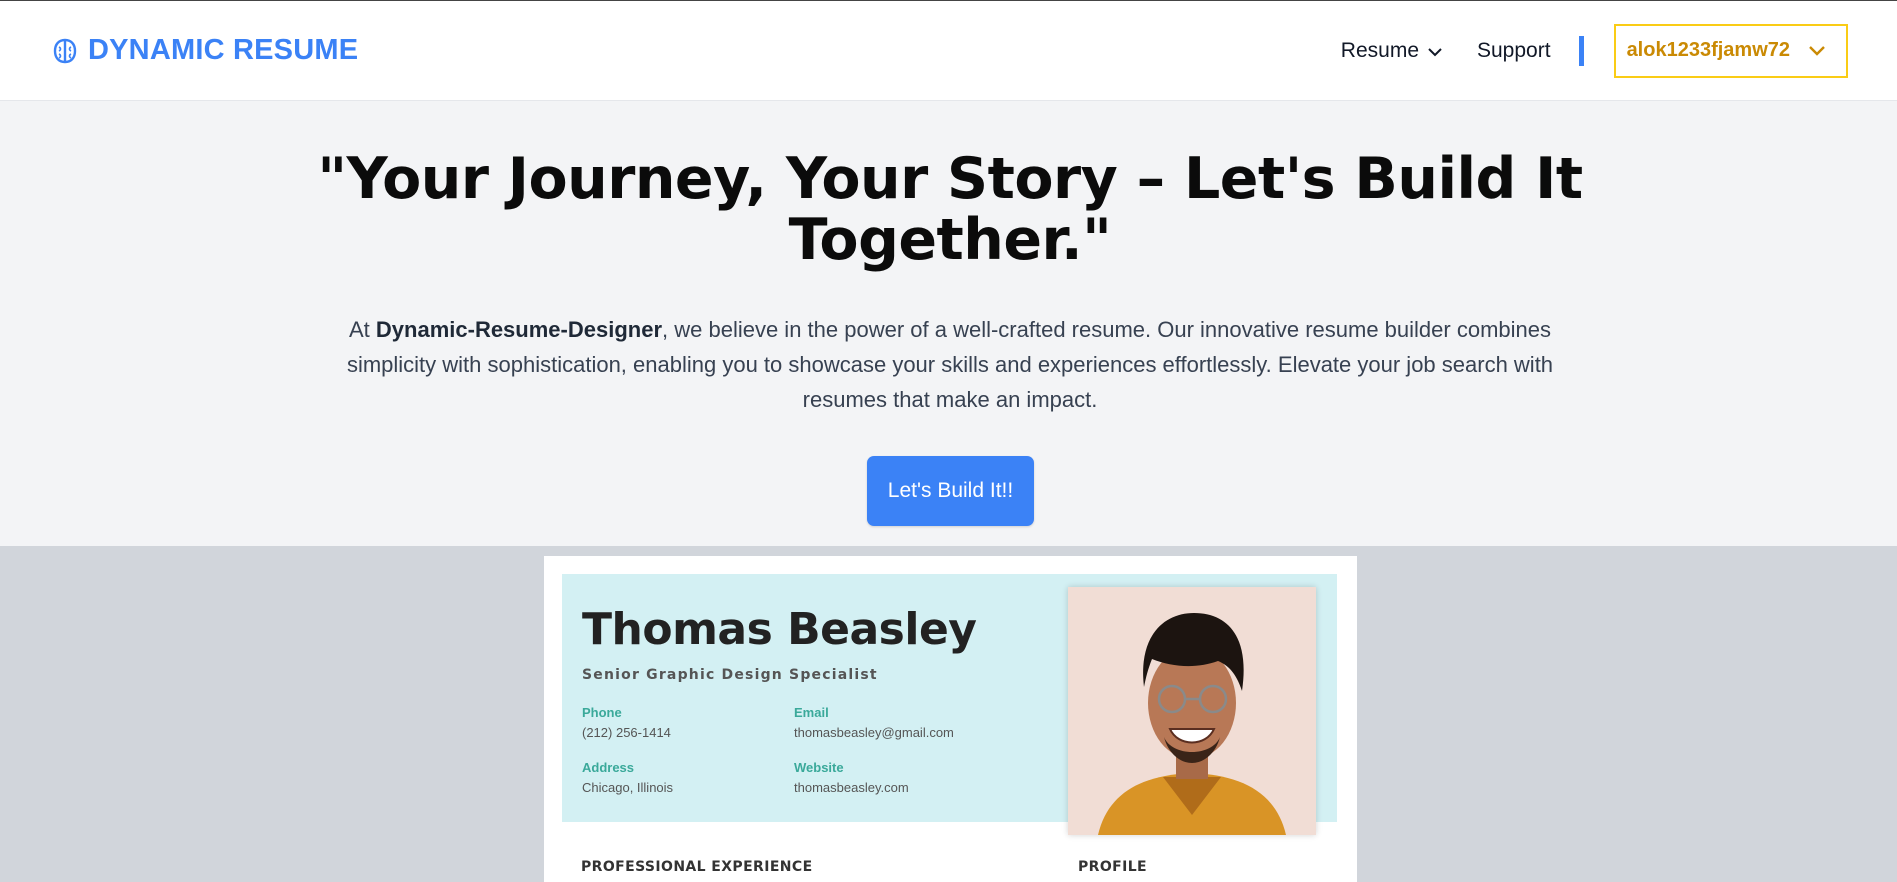 The image size is (1897, 882). I want to click on nav-menu: Resume Support alok1233fjamw72, so click(1594, 50).